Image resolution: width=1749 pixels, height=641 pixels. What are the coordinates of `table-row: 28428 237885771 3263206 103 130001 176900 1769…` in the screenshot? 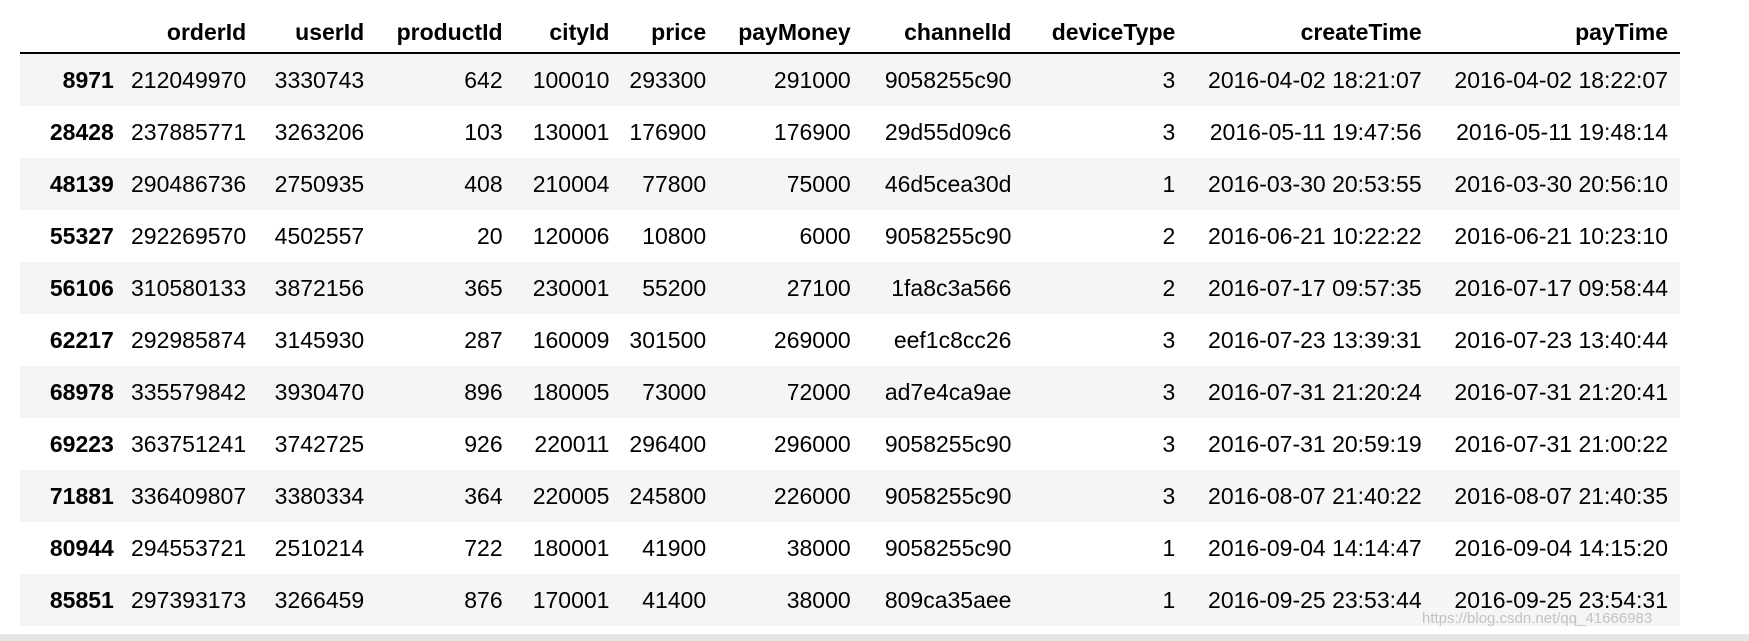 It's located at (850, 132).